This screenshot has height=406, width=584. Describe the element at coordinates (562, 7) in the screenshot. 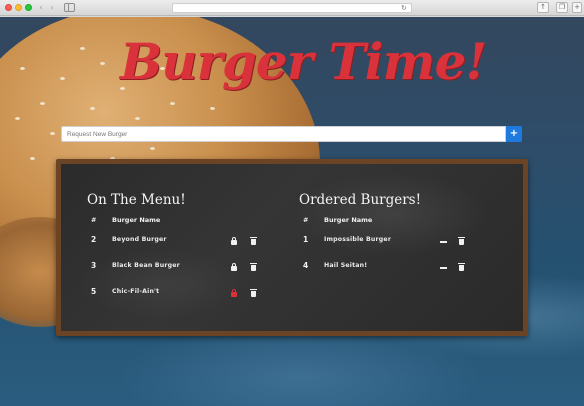

I see `tabs-overview-icon: ❐` at that location.